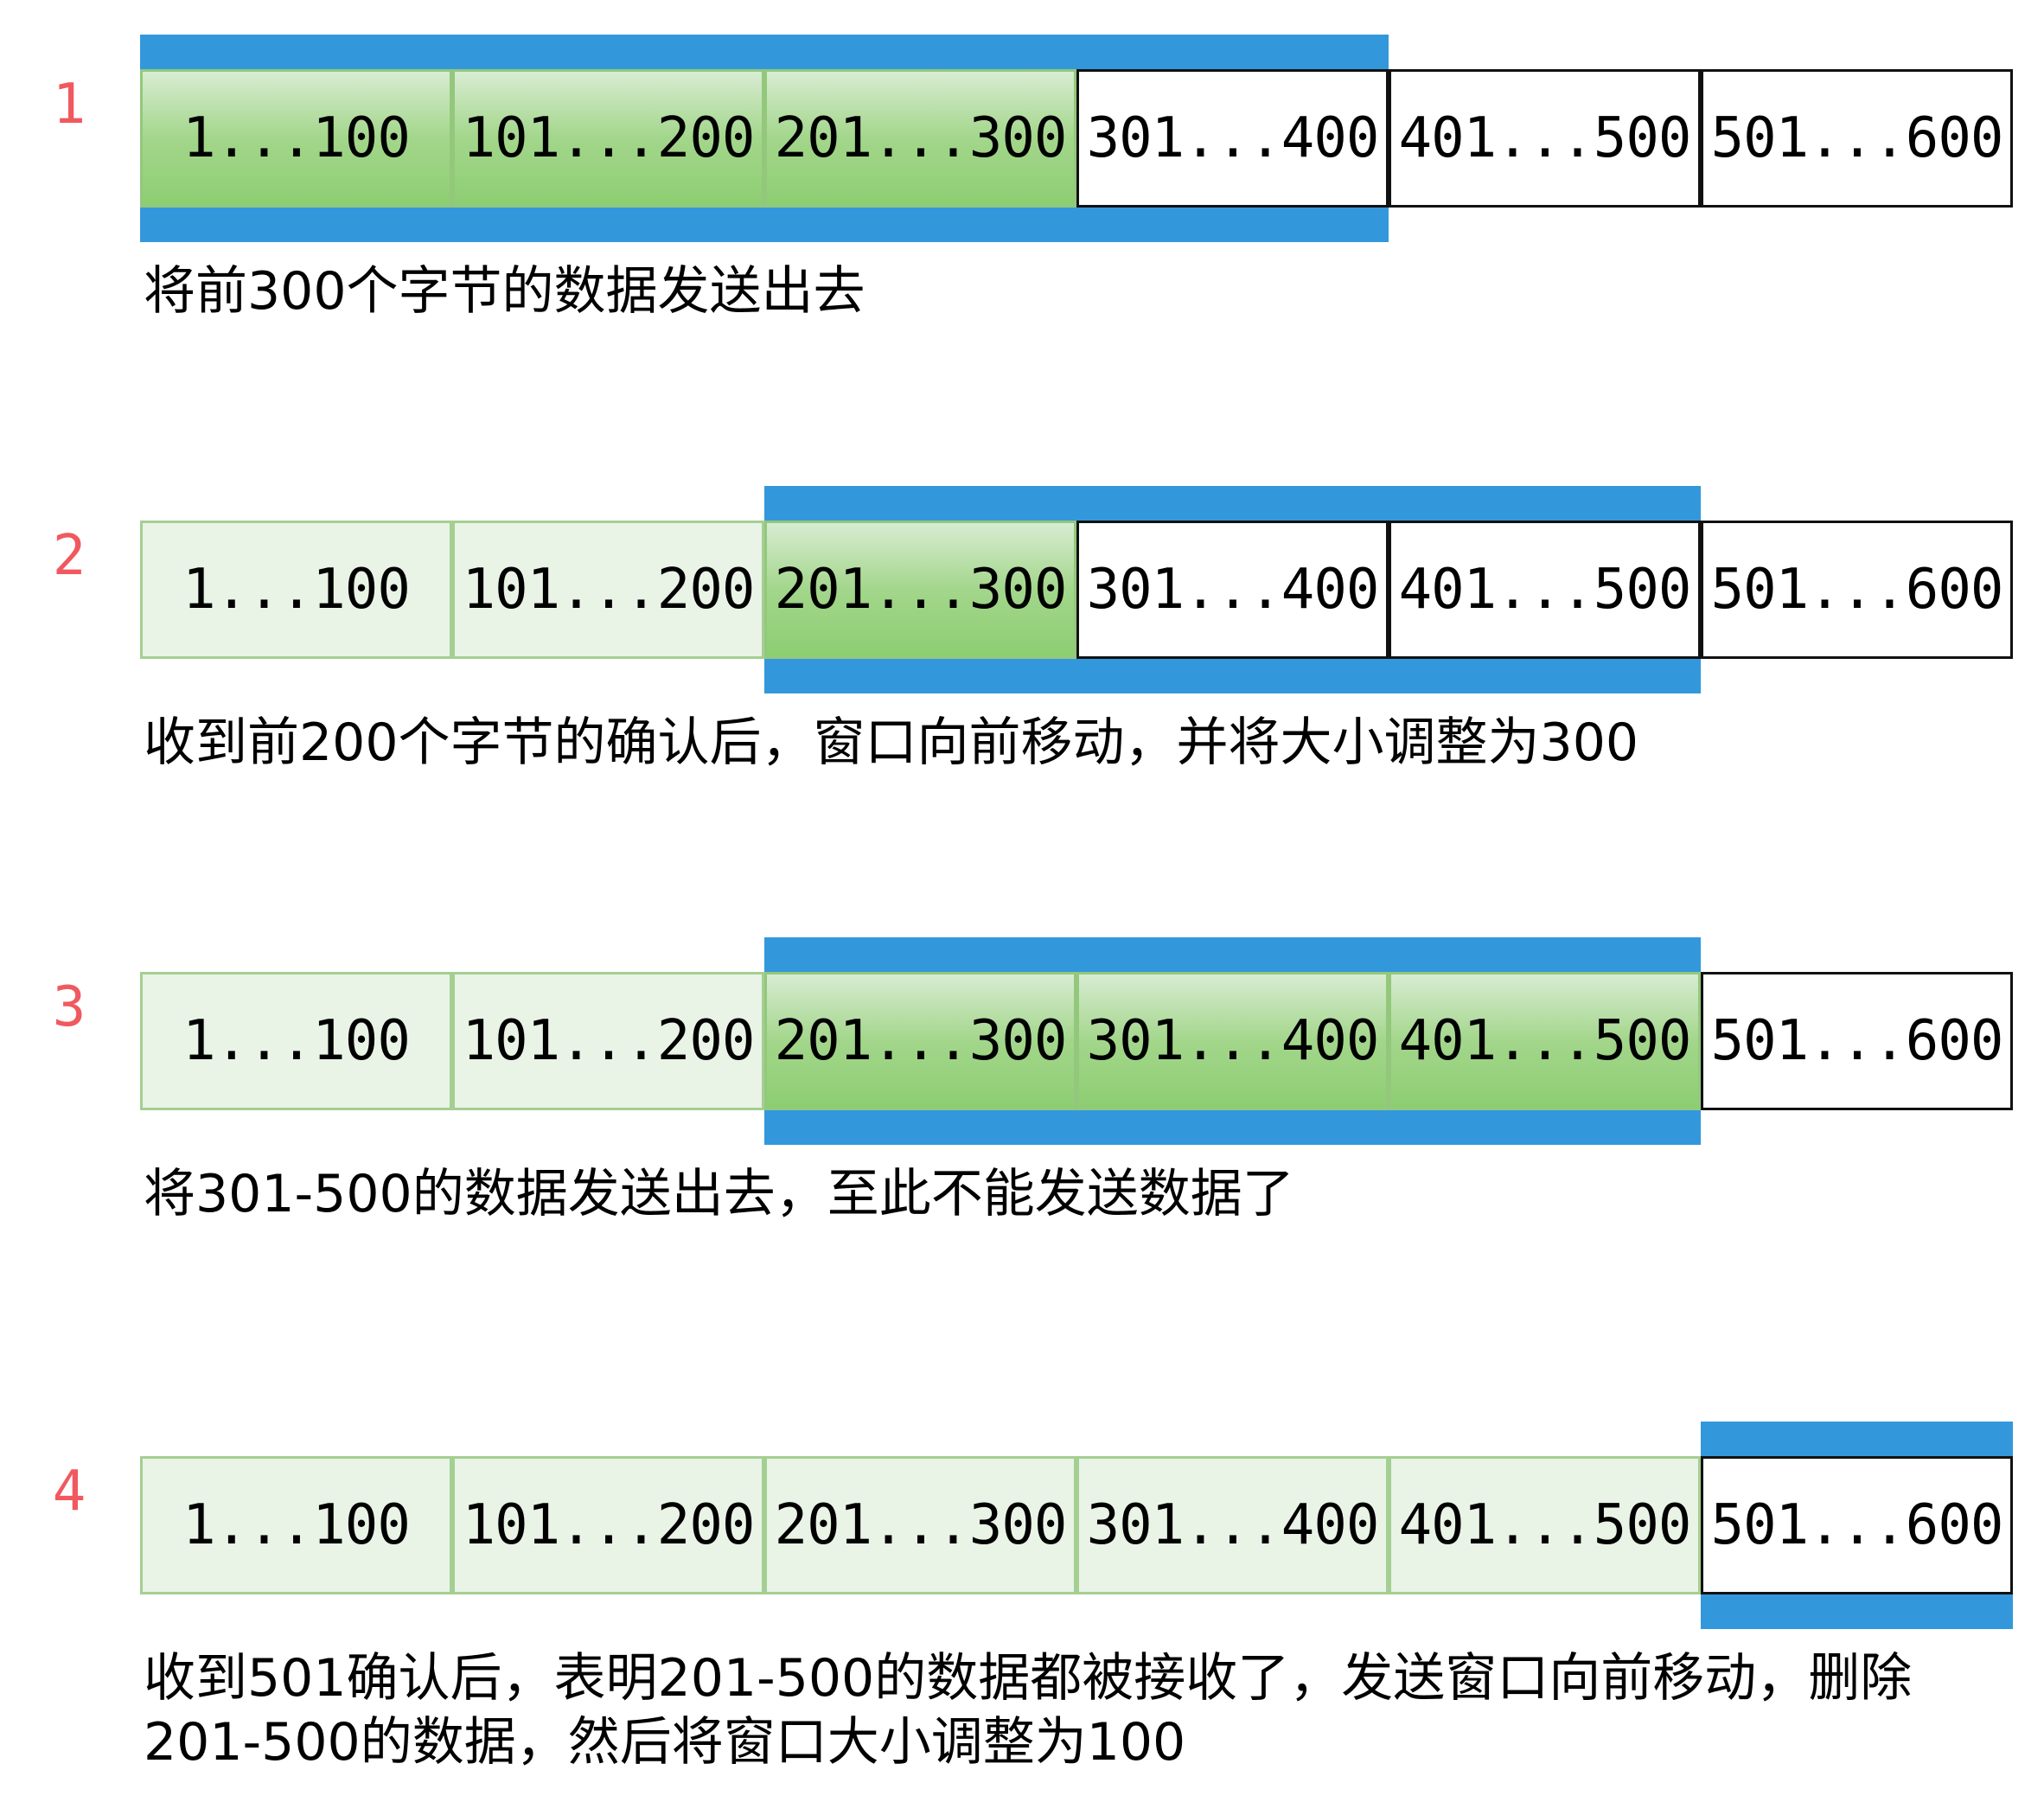 The image size is (2044, 1802). I want to click on step-caption: 将301-500的数据发送出去，至此不能发送数据了, so click(719, 1194).